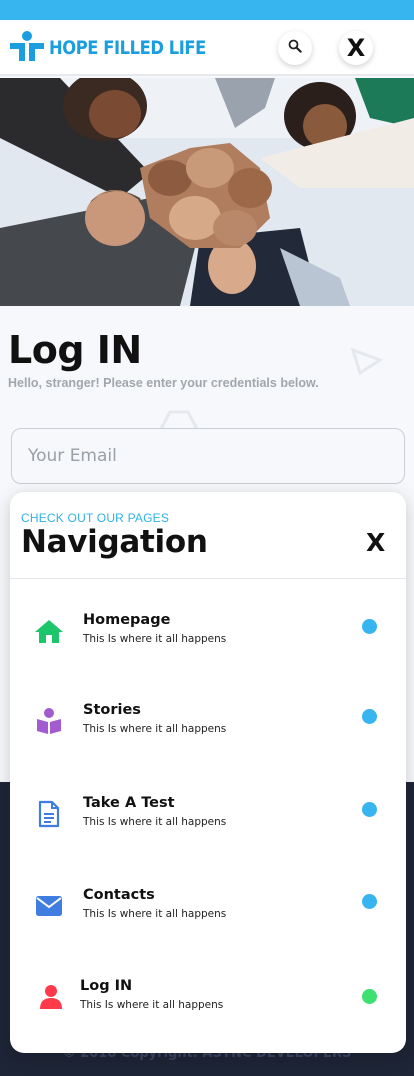 Image resolution: width=414 pixels, height=1076 pixels. What do you see at coordinates (208, 578) in the screenshot?
I see `panel-divider` at bounding box center [208, 578].